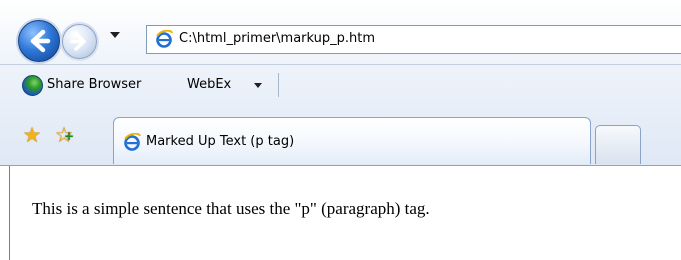  I want to click on arrow-right-icon, so click(78, 41).